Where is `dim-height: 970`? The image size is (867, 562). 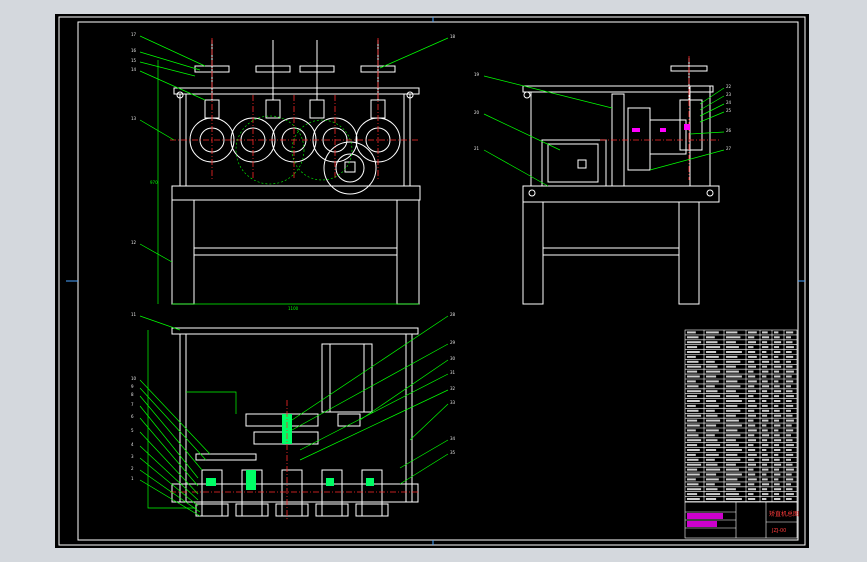
dim-height: 970 is located at coordinates (154, 182).